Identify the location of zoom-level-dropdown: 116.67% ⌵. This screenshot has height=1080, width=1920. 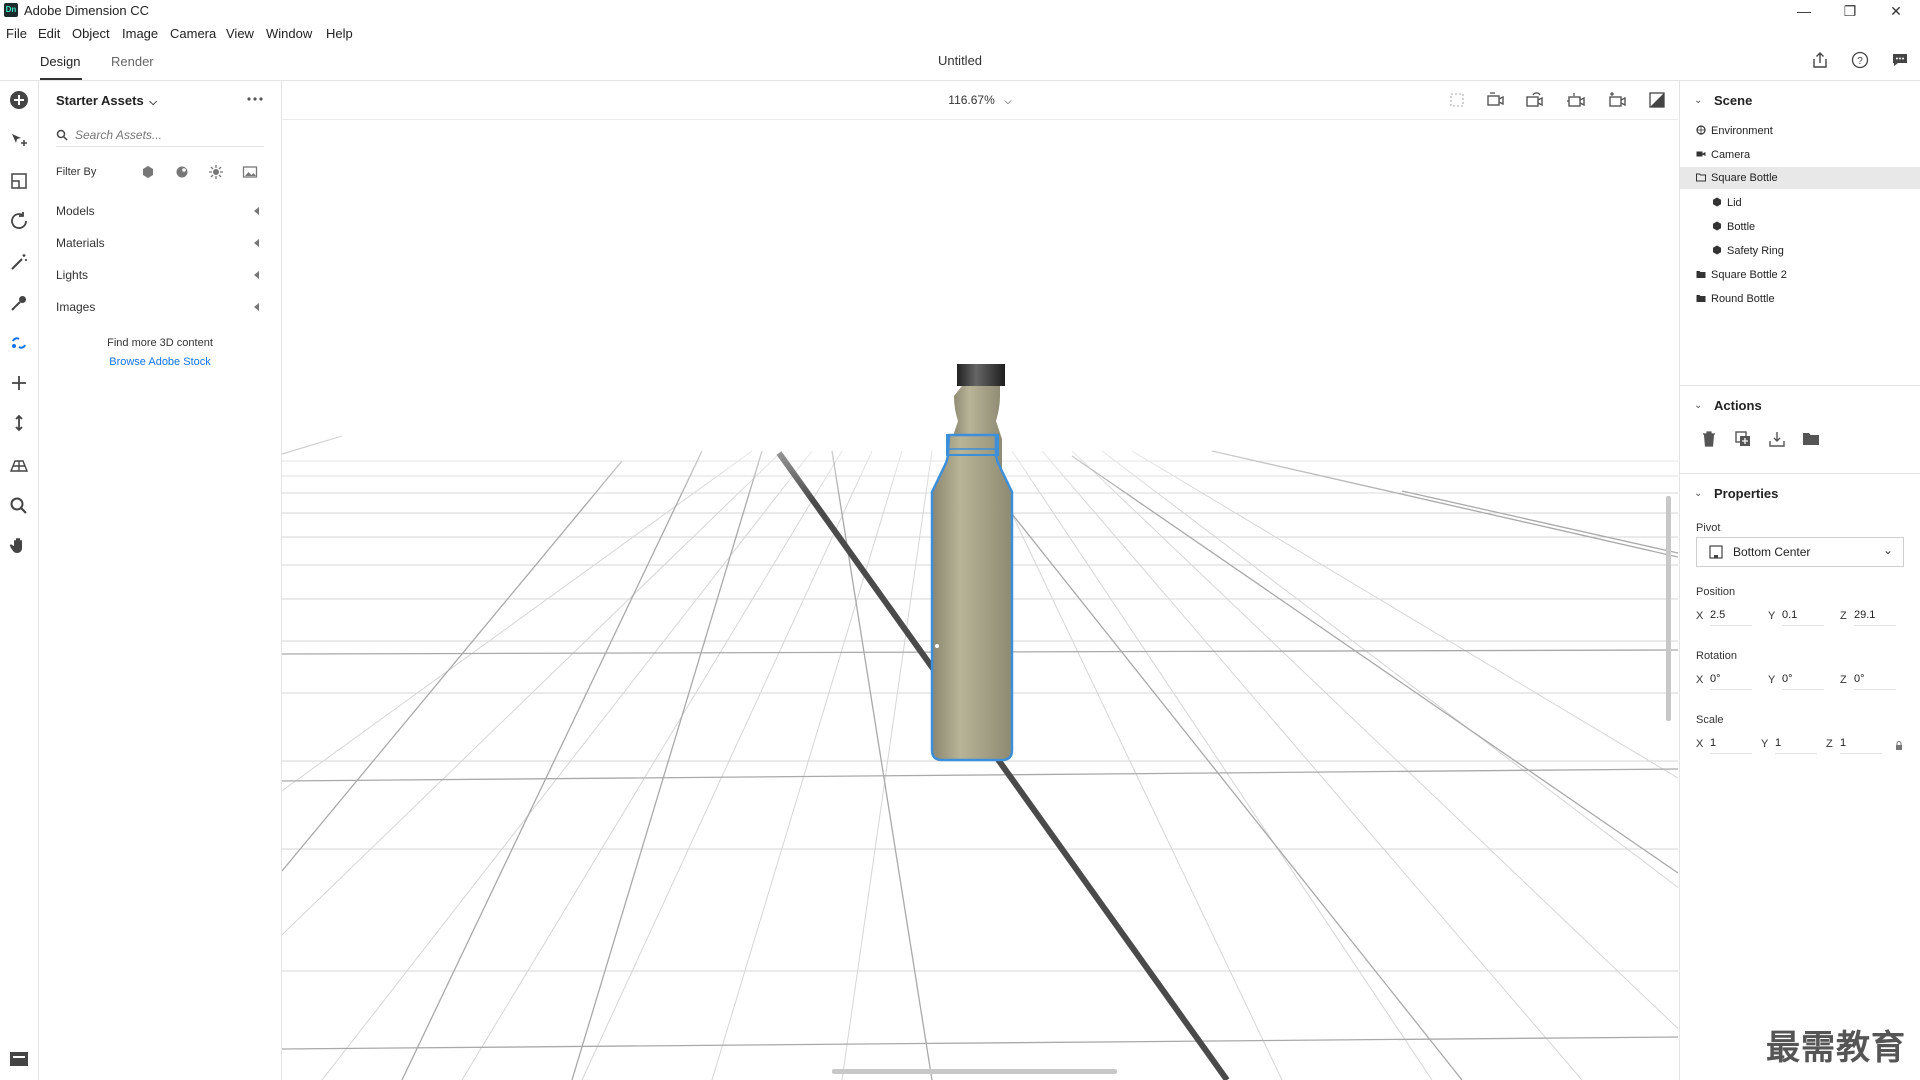
(980, 100).